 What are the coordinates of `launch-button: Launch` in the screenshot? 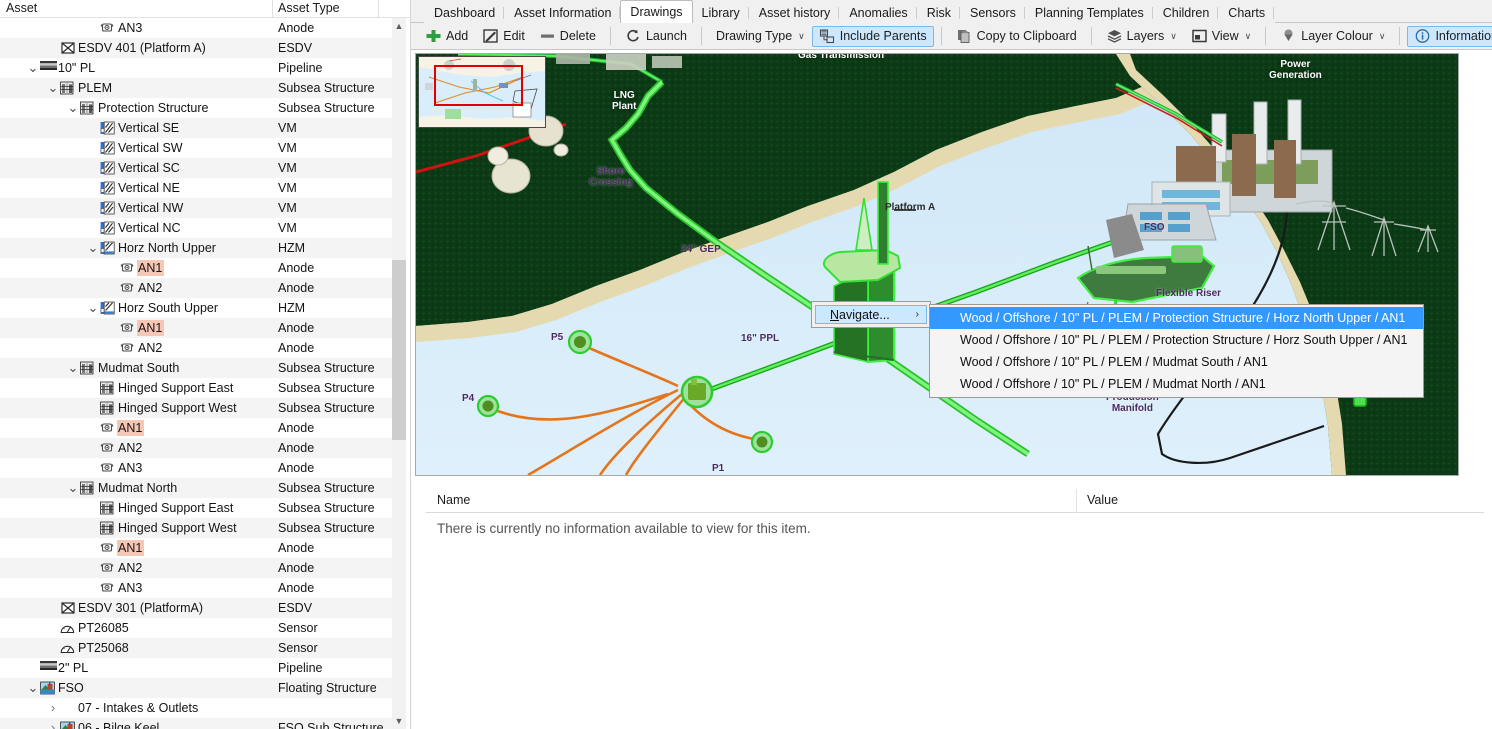 It's located at (656, 36).